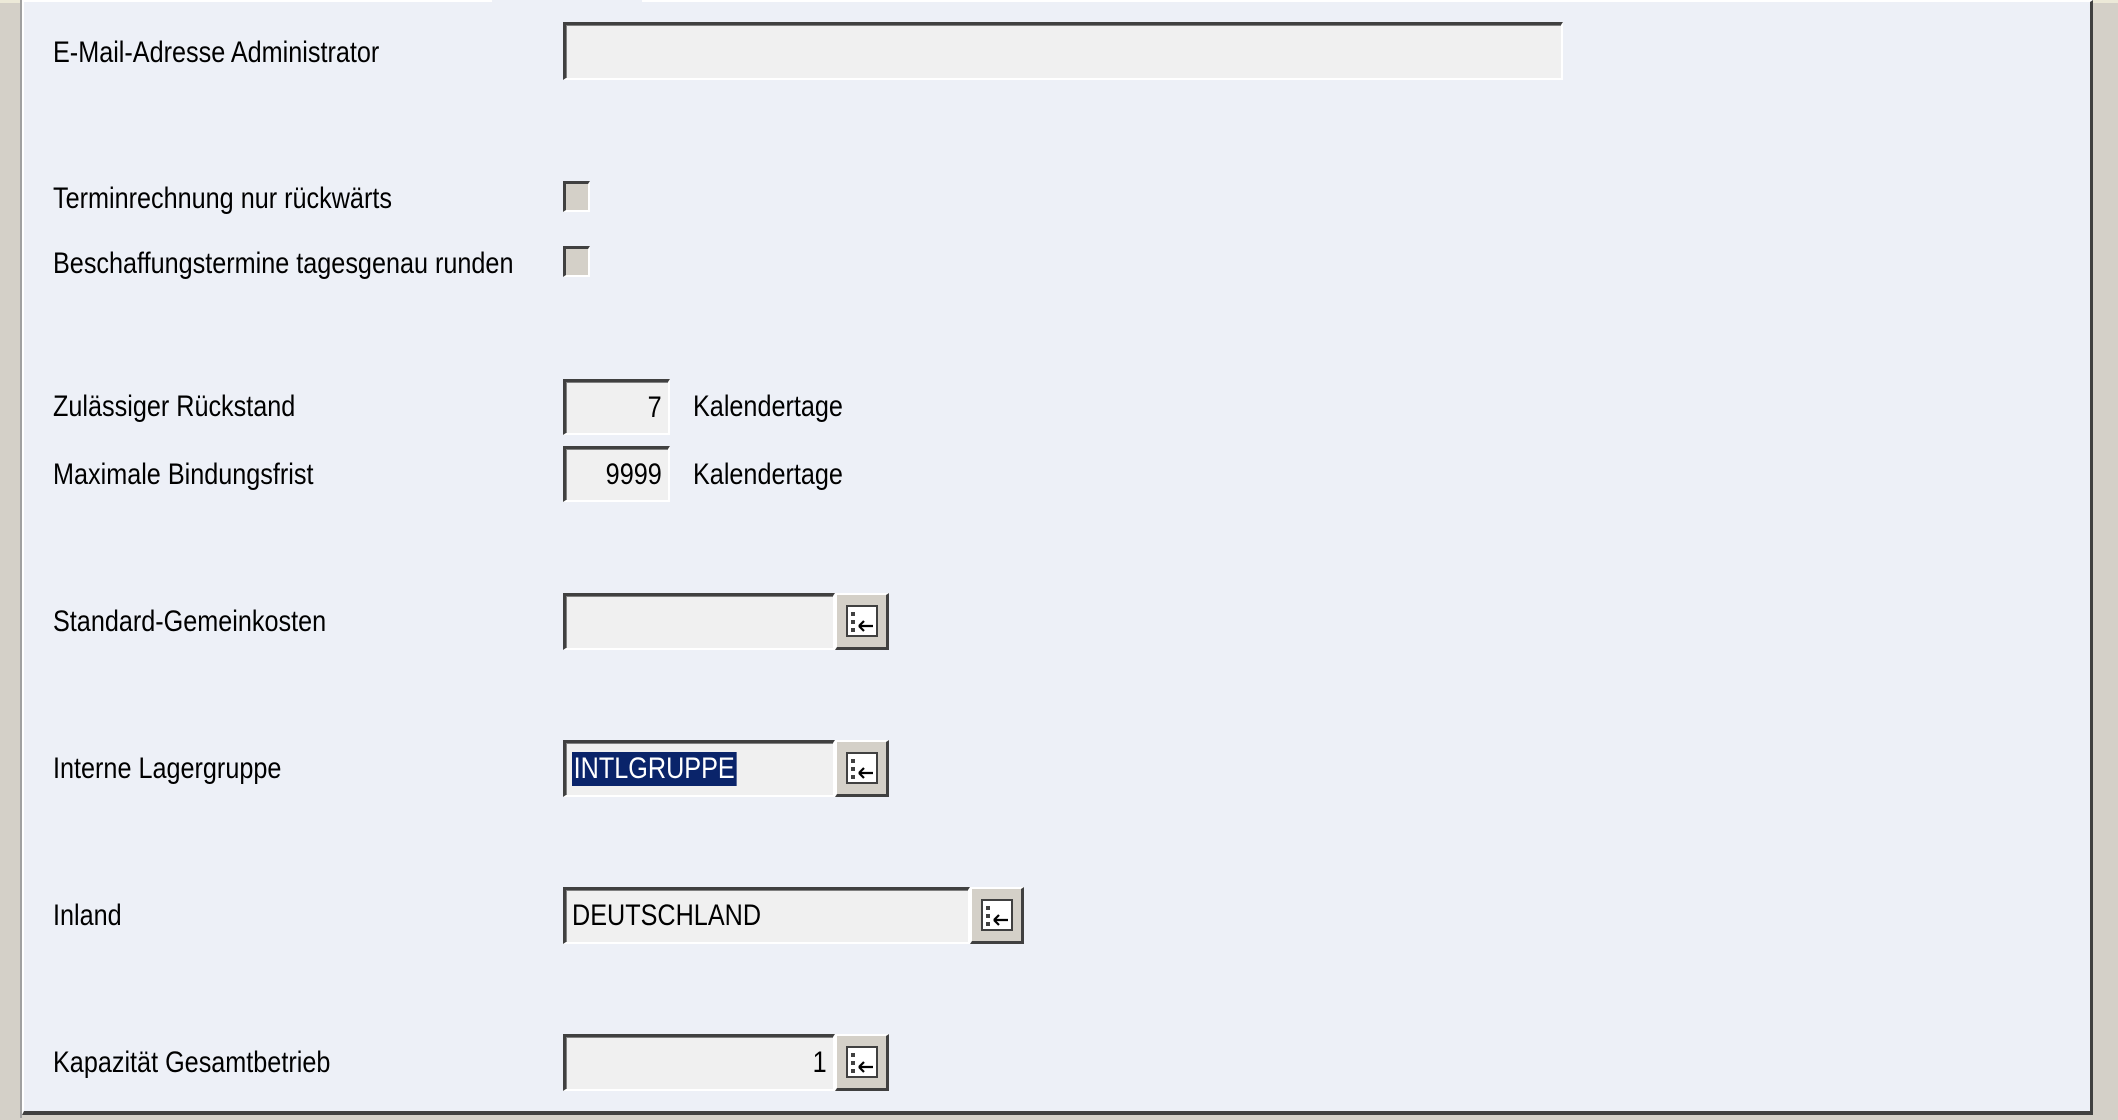  Describe the element at coordinates (576, 261) in the screenshot. I see `round-procurement-checkbox` at that location.